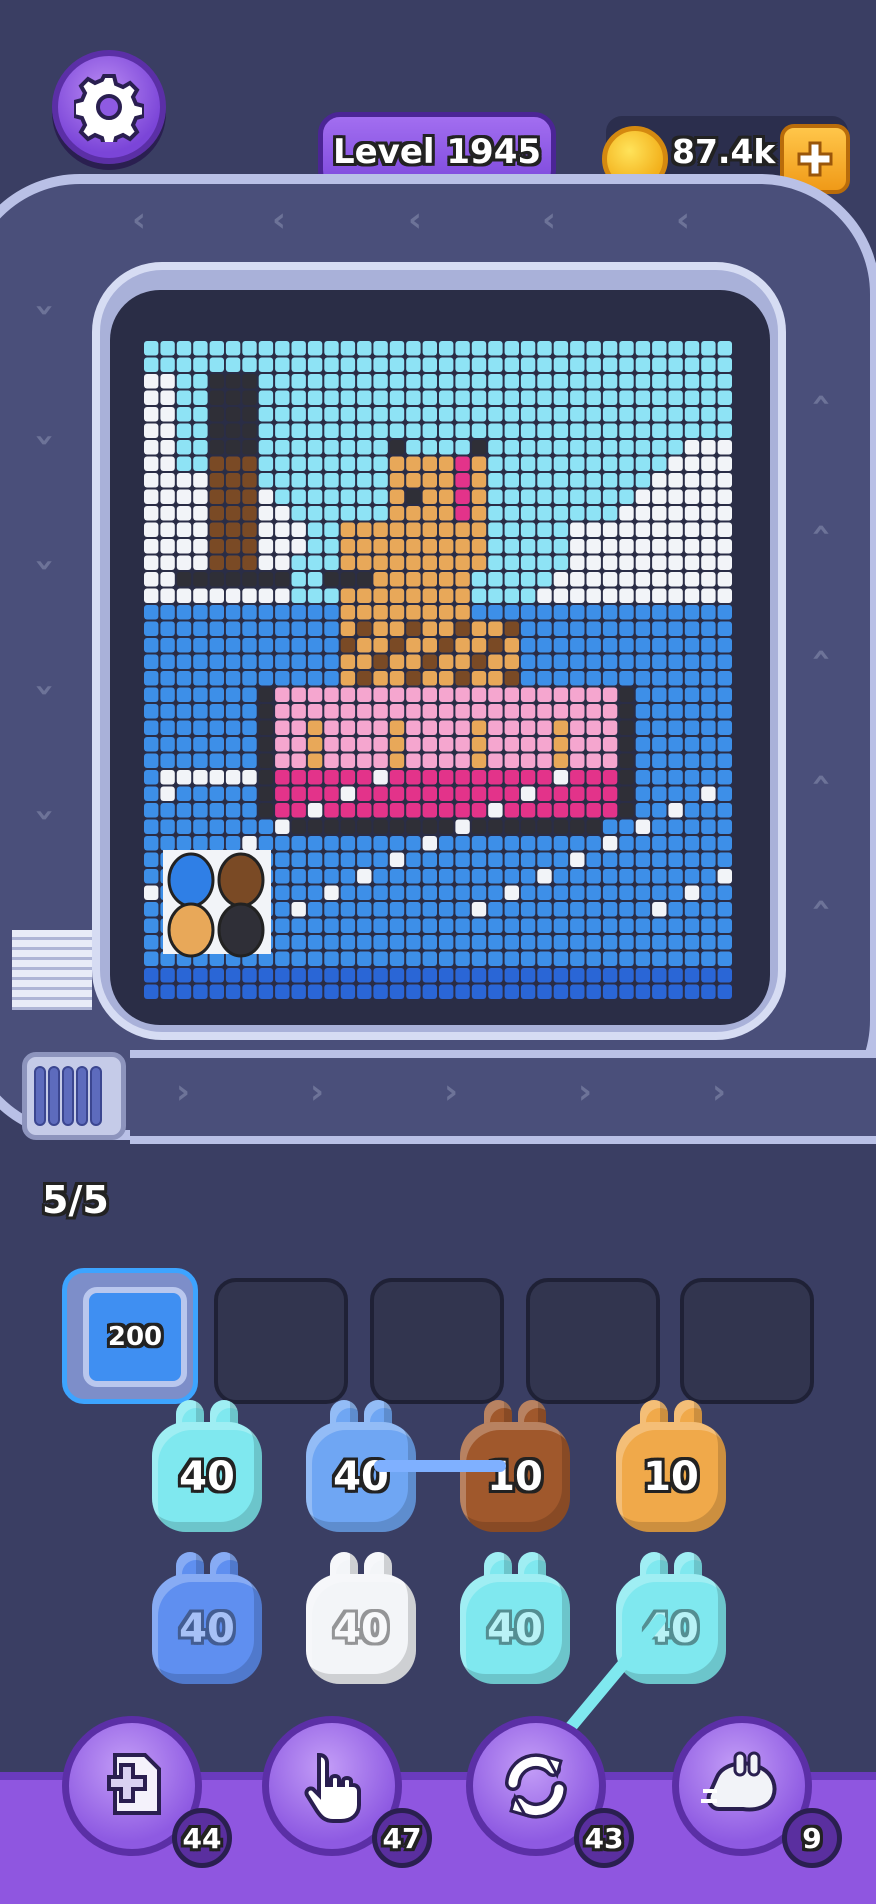 Image resolution: width=876 pixels, height=1904 pixels. What do you see at coordinates (332, 1787) in the screenshot?
I see `hand-pointer-icon` at bounding box center [332, 1787].